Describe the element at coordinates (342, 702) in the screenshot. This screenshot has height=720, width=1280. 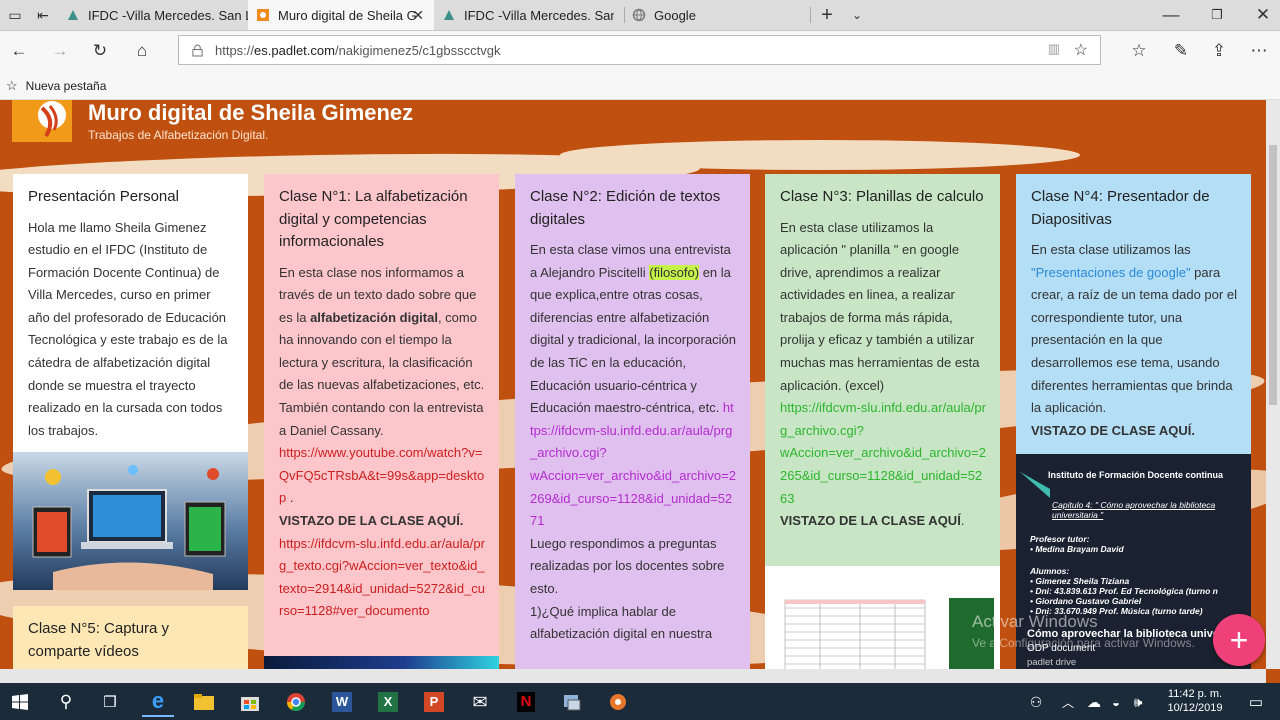
I see `word-icon: W` at that location.